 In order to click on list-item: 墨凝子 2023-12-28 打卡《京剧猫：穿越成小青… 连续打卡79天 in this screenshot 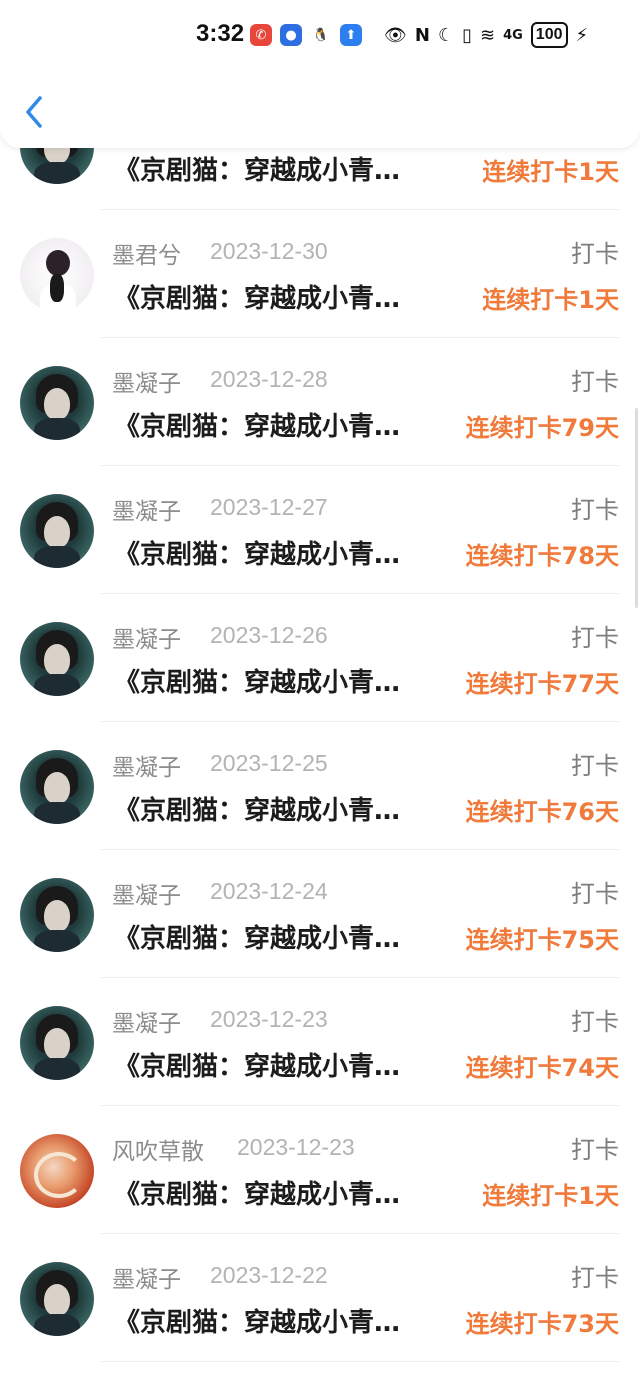, I will do `click(320, 402)`.